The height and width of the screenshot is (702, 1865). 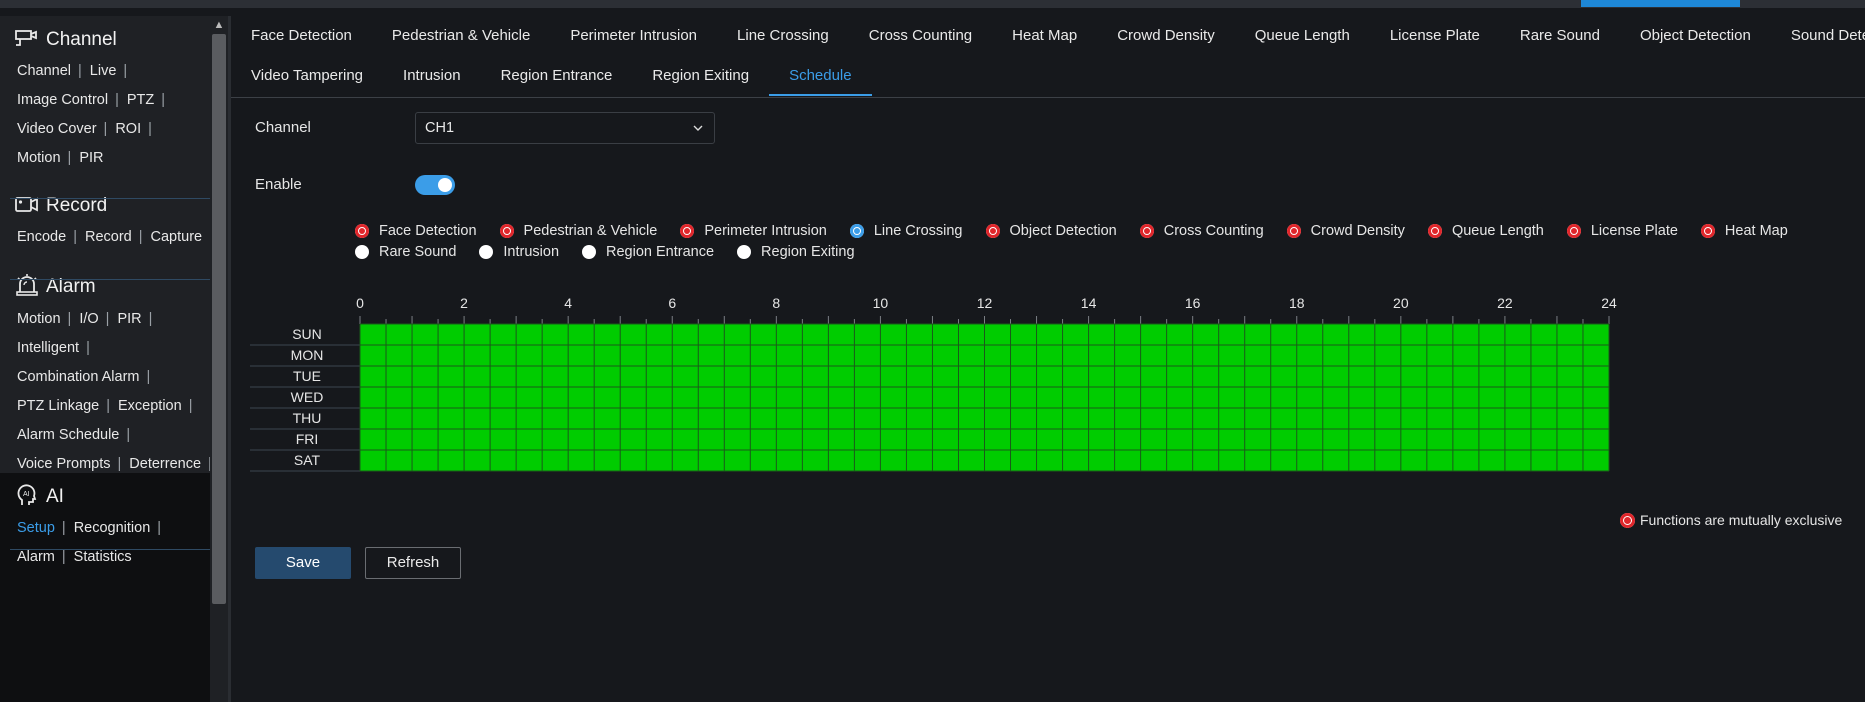 What do you see at coordinates (177, 237) in the screenshot?
I see `sidebar-item-capture: Capture` at bounding box center [177, 237].